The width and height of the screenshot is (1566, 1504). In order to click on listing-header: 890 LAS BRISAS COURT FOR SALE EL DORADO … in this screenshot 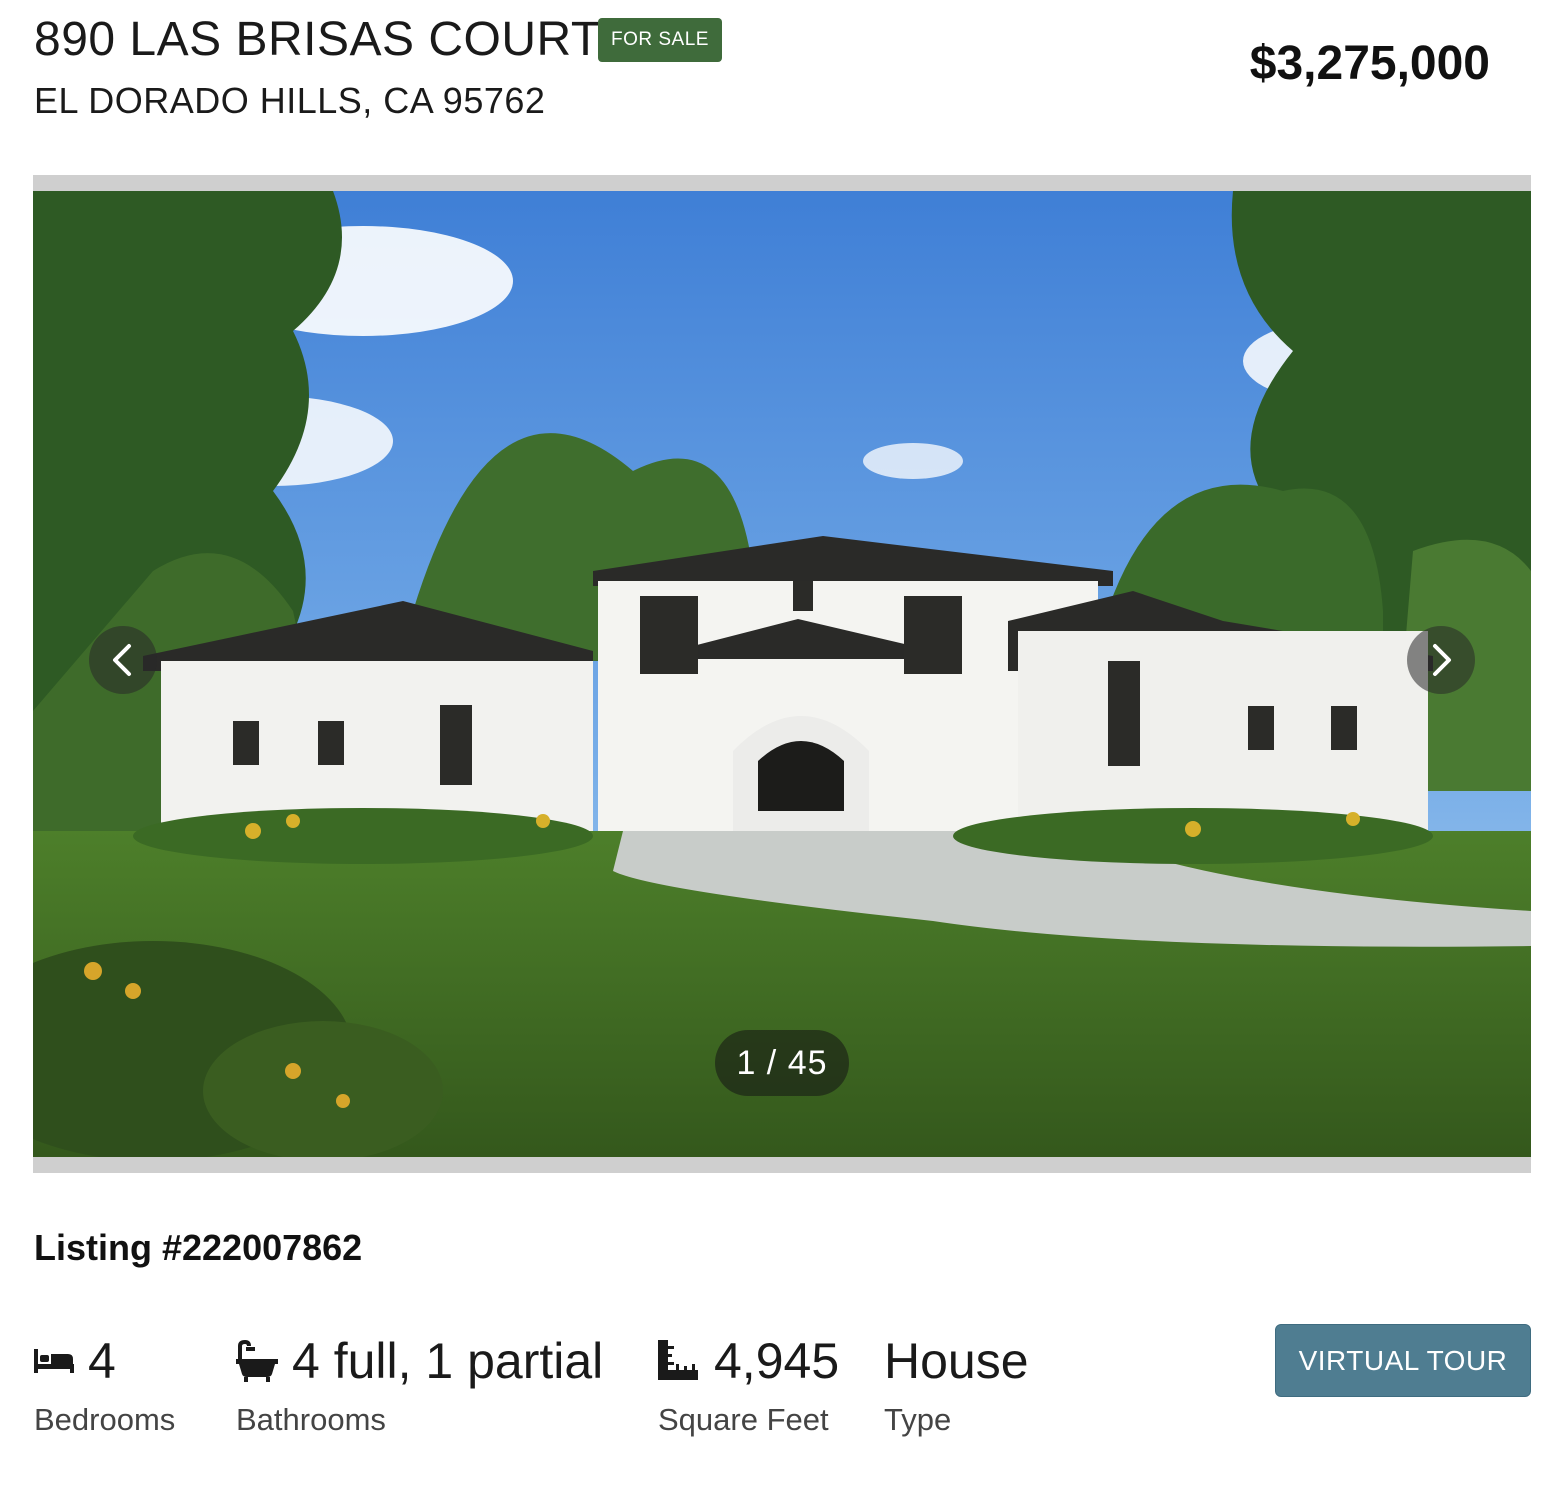, I will do `click(783, 72)`.